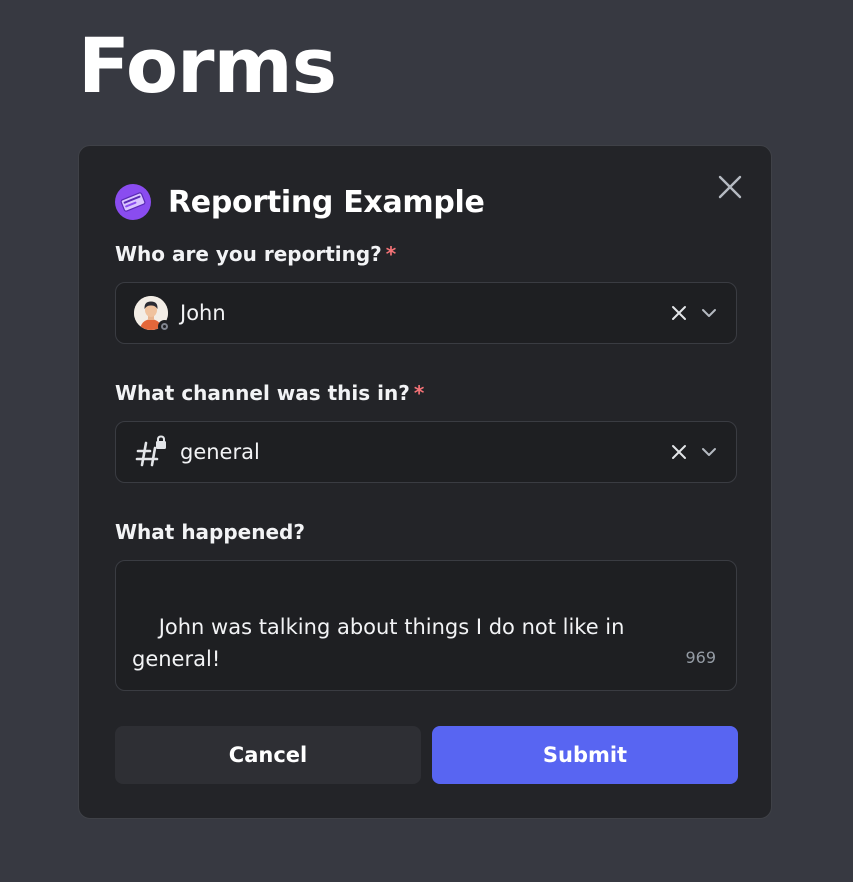  What do you see at coordinates (268, 755) in the screenshot?
I see `cancel-button: Cancel` at bounding box center [268, 755].